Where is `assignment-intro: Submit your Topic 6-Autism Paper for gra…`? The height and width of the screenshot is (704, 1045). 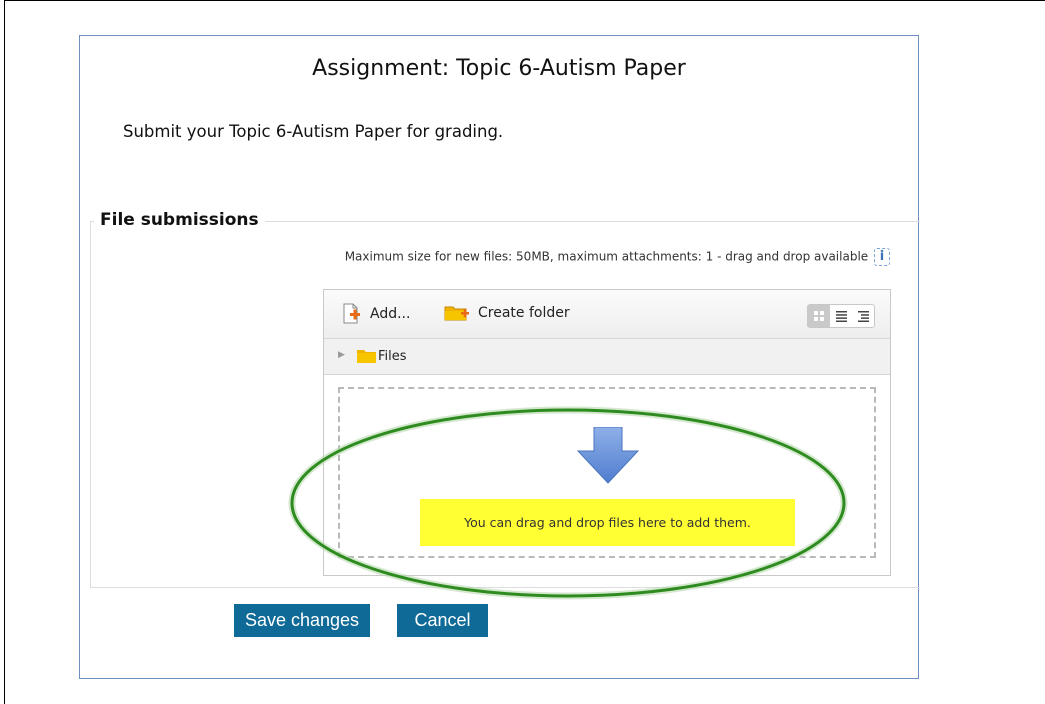 assignment-intro: Submit your Topic 6-Autism Paper for gra… is located at coordinates (313, 131).